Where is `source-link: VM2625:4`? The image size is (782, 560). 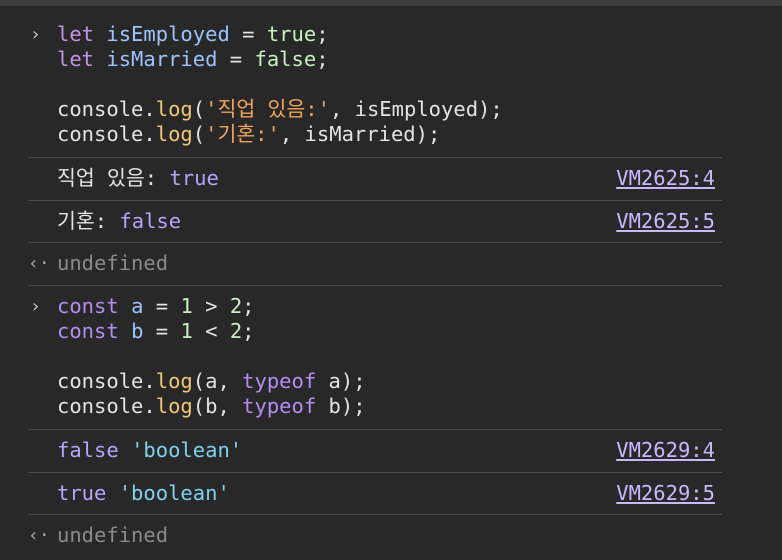
source-link: VM2625:4 is located at coordinates (665, 178).